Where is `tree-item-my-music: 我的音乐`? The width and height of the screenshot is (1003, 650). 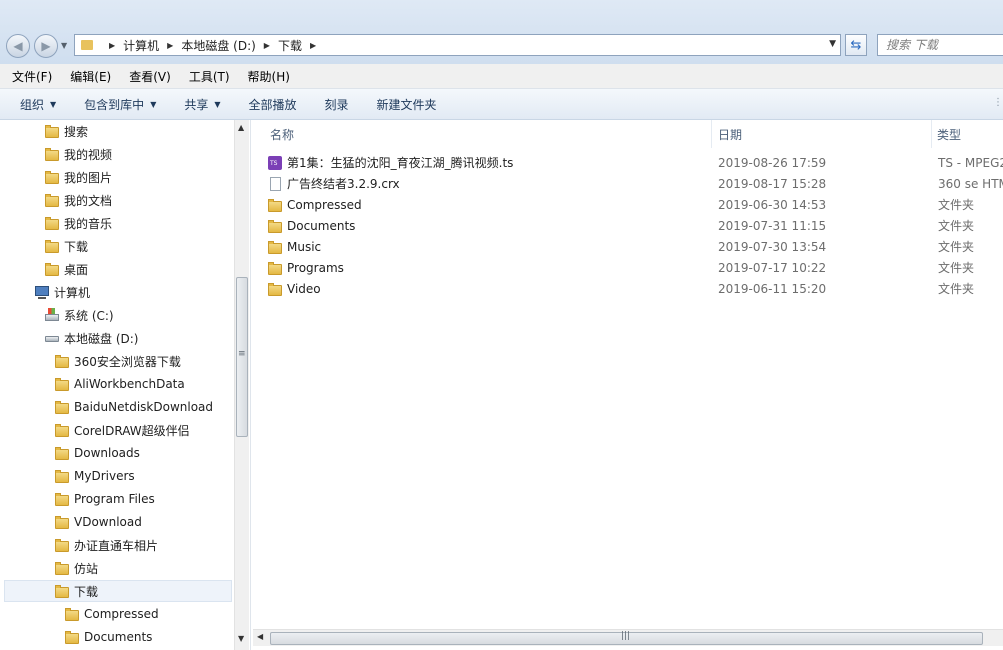 tree-item-my-music: 我的音乐 is located at coordinates (78, 223).